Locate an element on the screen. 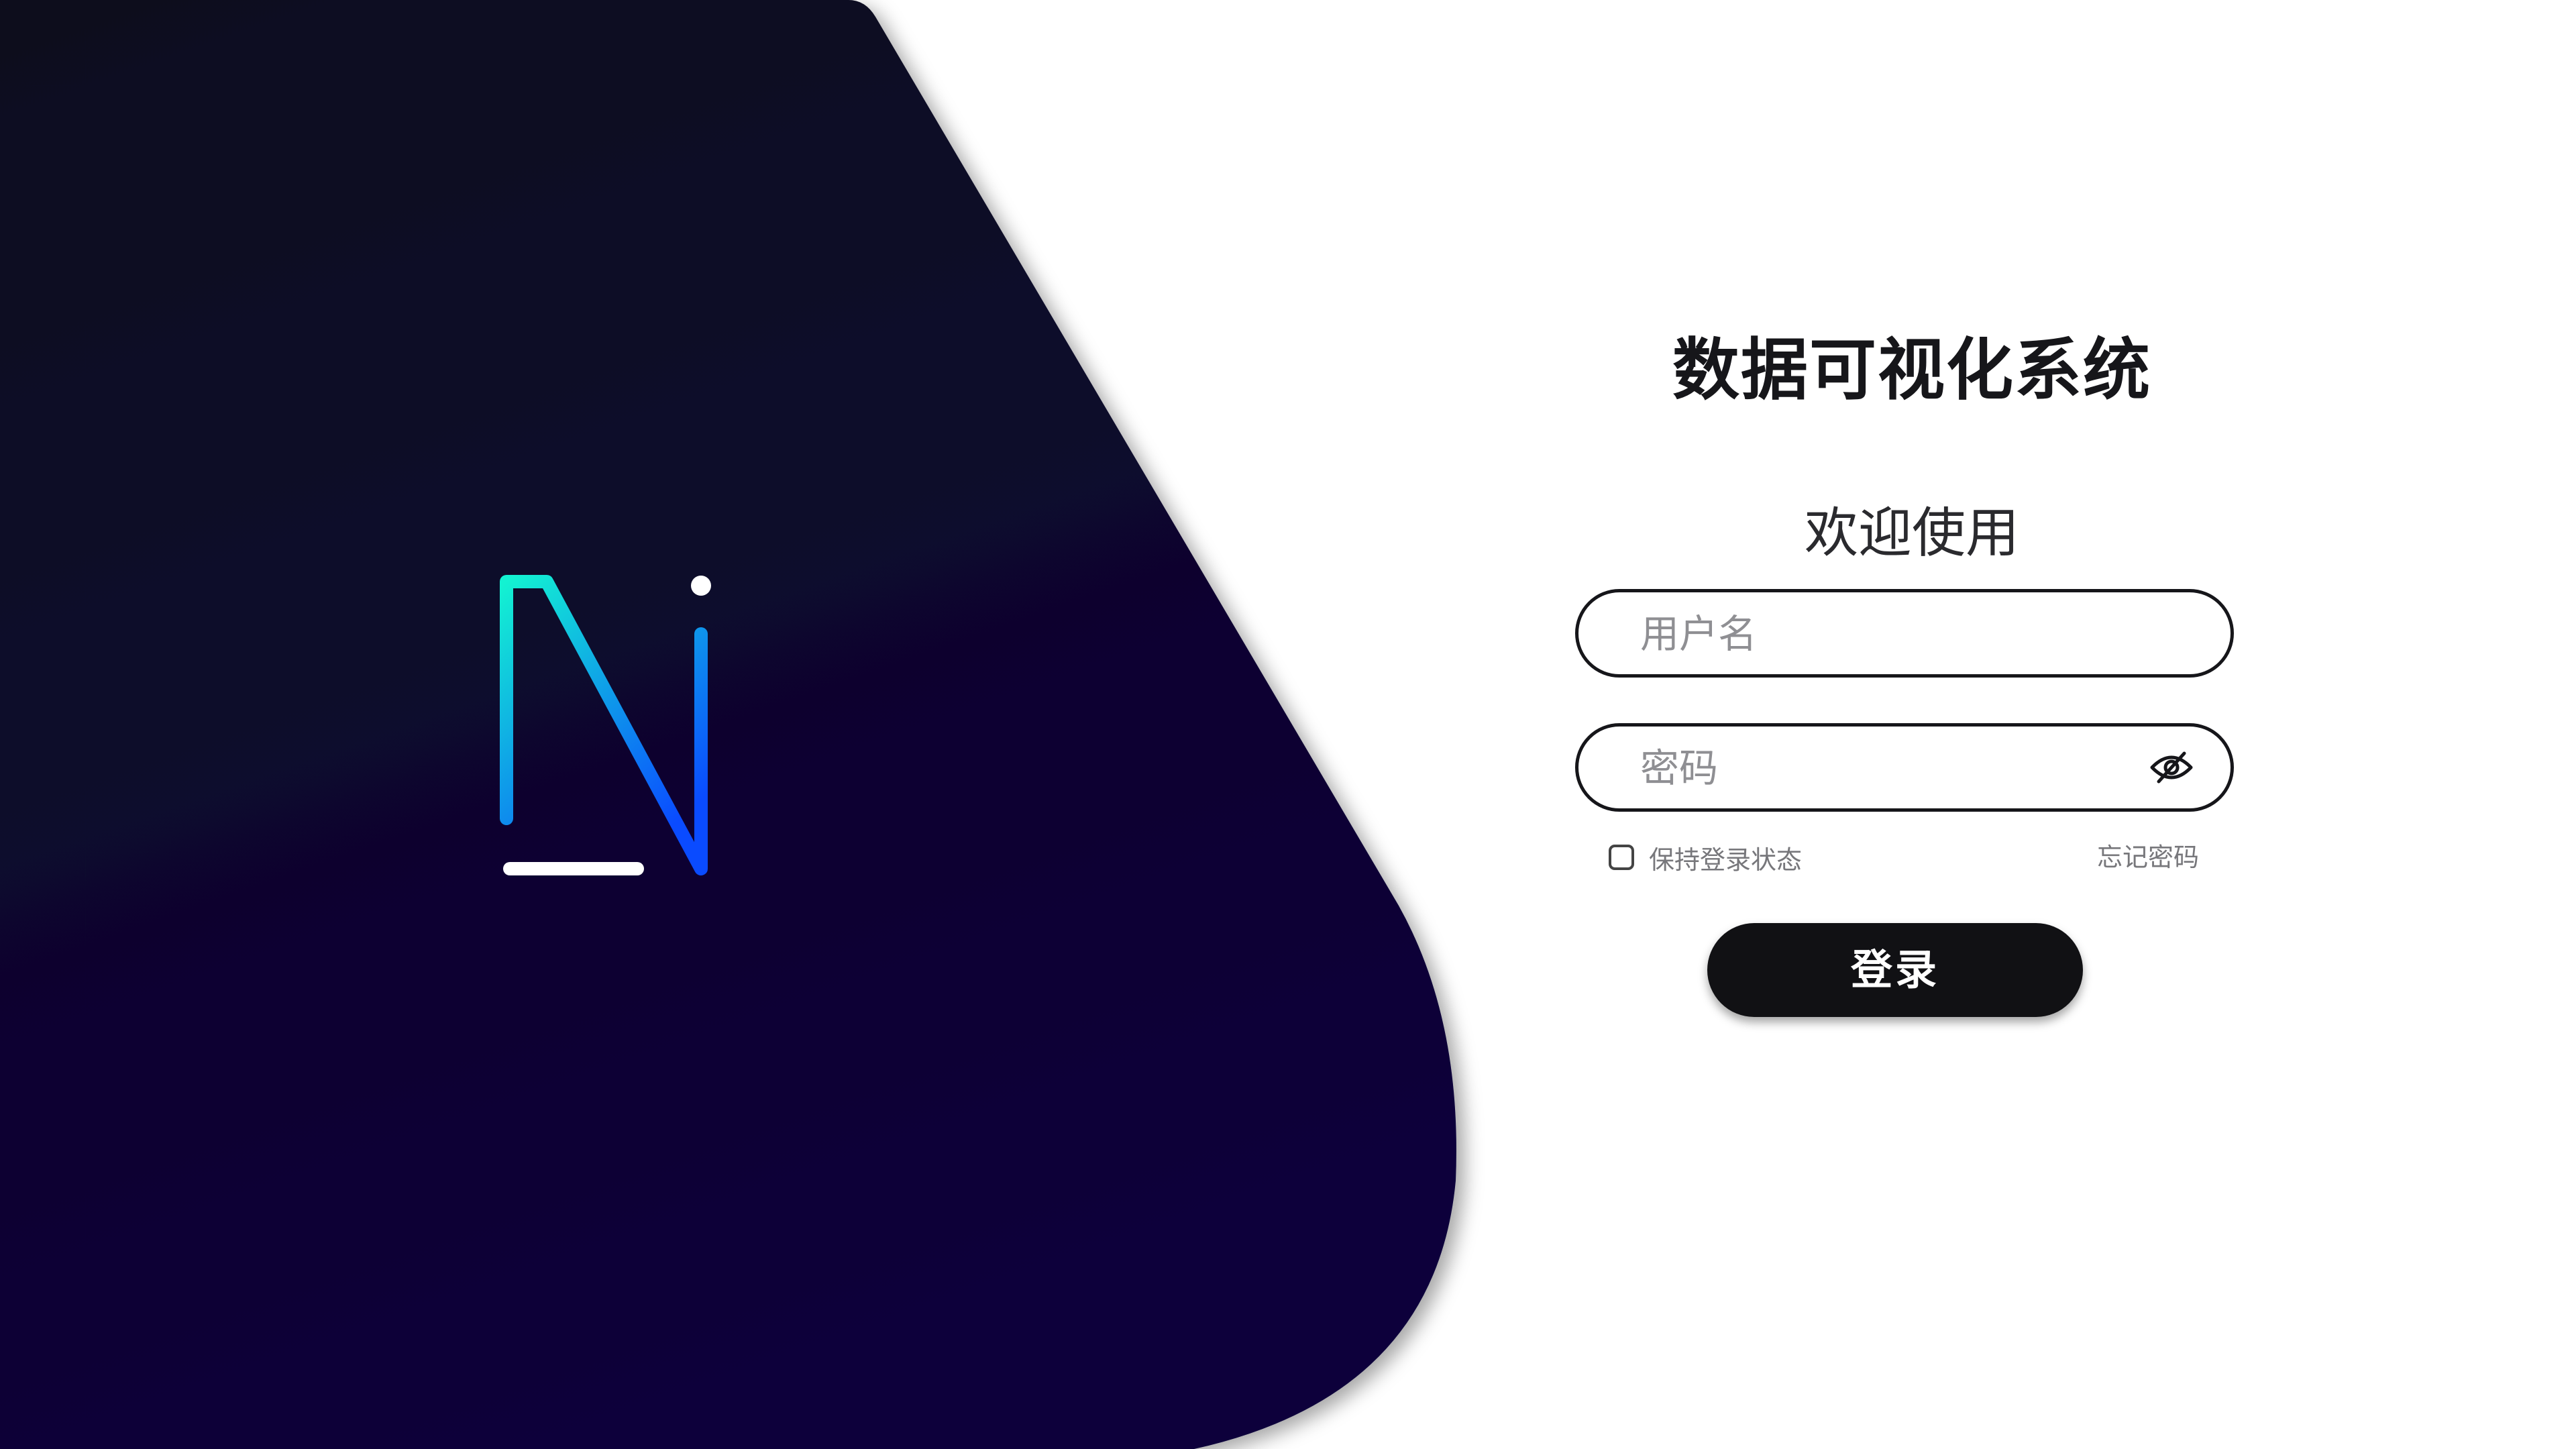  username-input is located at coordinates (1895, 634).